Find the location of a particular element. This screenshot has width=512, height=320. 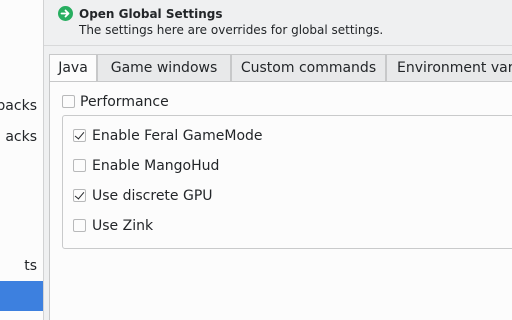

arrow-right-circle-icon is located at coordinates (65, 13).